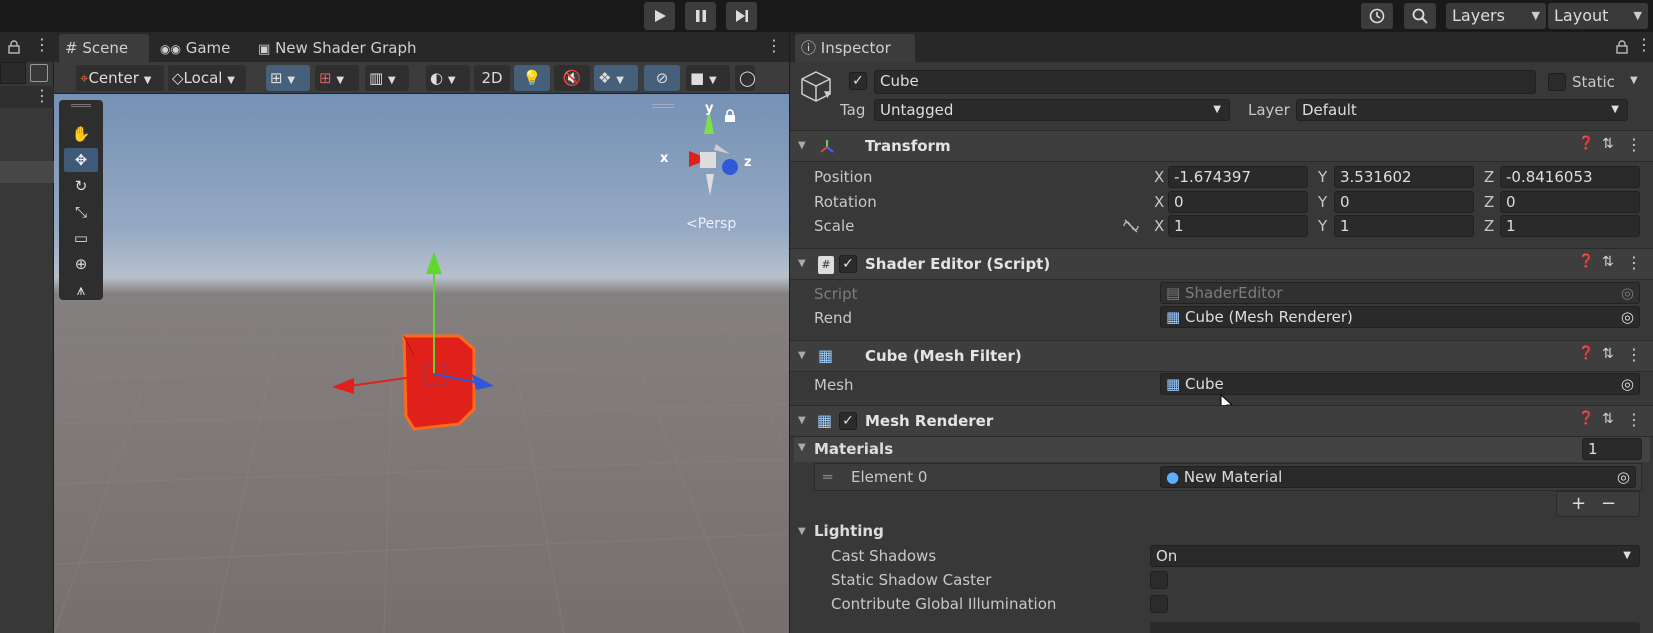 This screenshot has height=633, width=1653. I want to click on pause-button, so click(700, 16).